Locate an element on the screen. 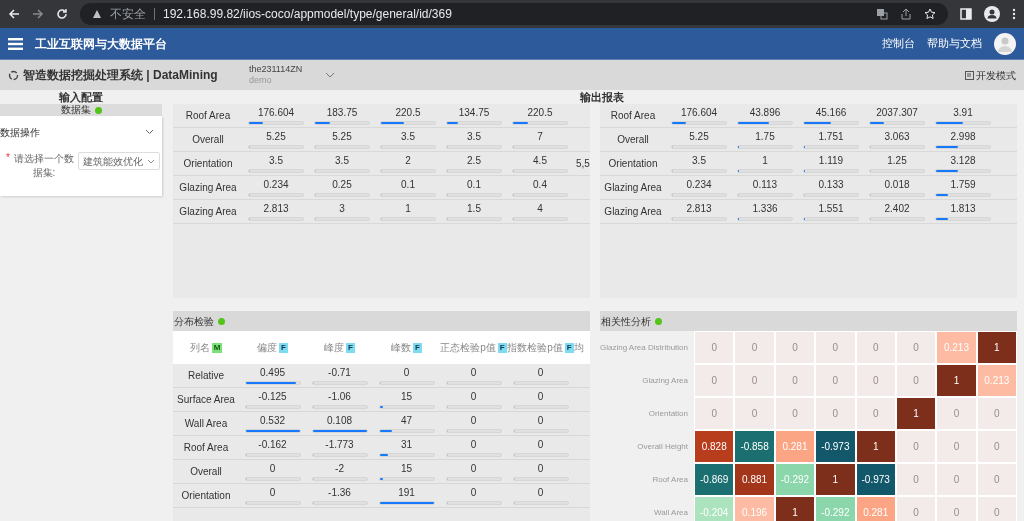 This screenshot has height=521, width=1024. panel-icon is located at coordinates (969, 75).